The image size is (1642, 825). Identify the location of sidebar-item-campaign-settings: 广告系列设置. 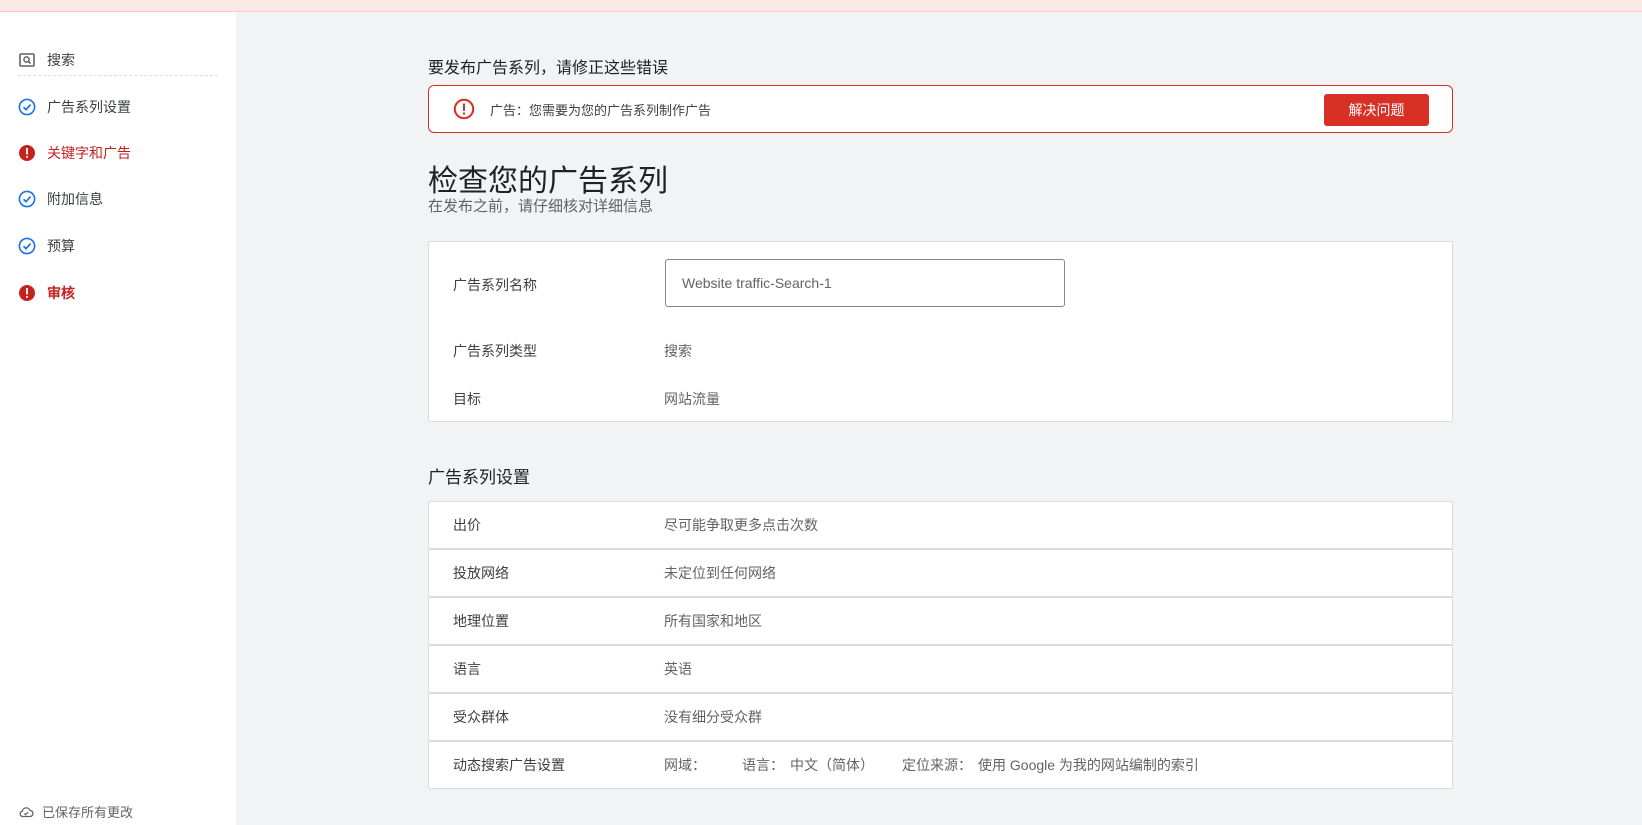
(118, 107).